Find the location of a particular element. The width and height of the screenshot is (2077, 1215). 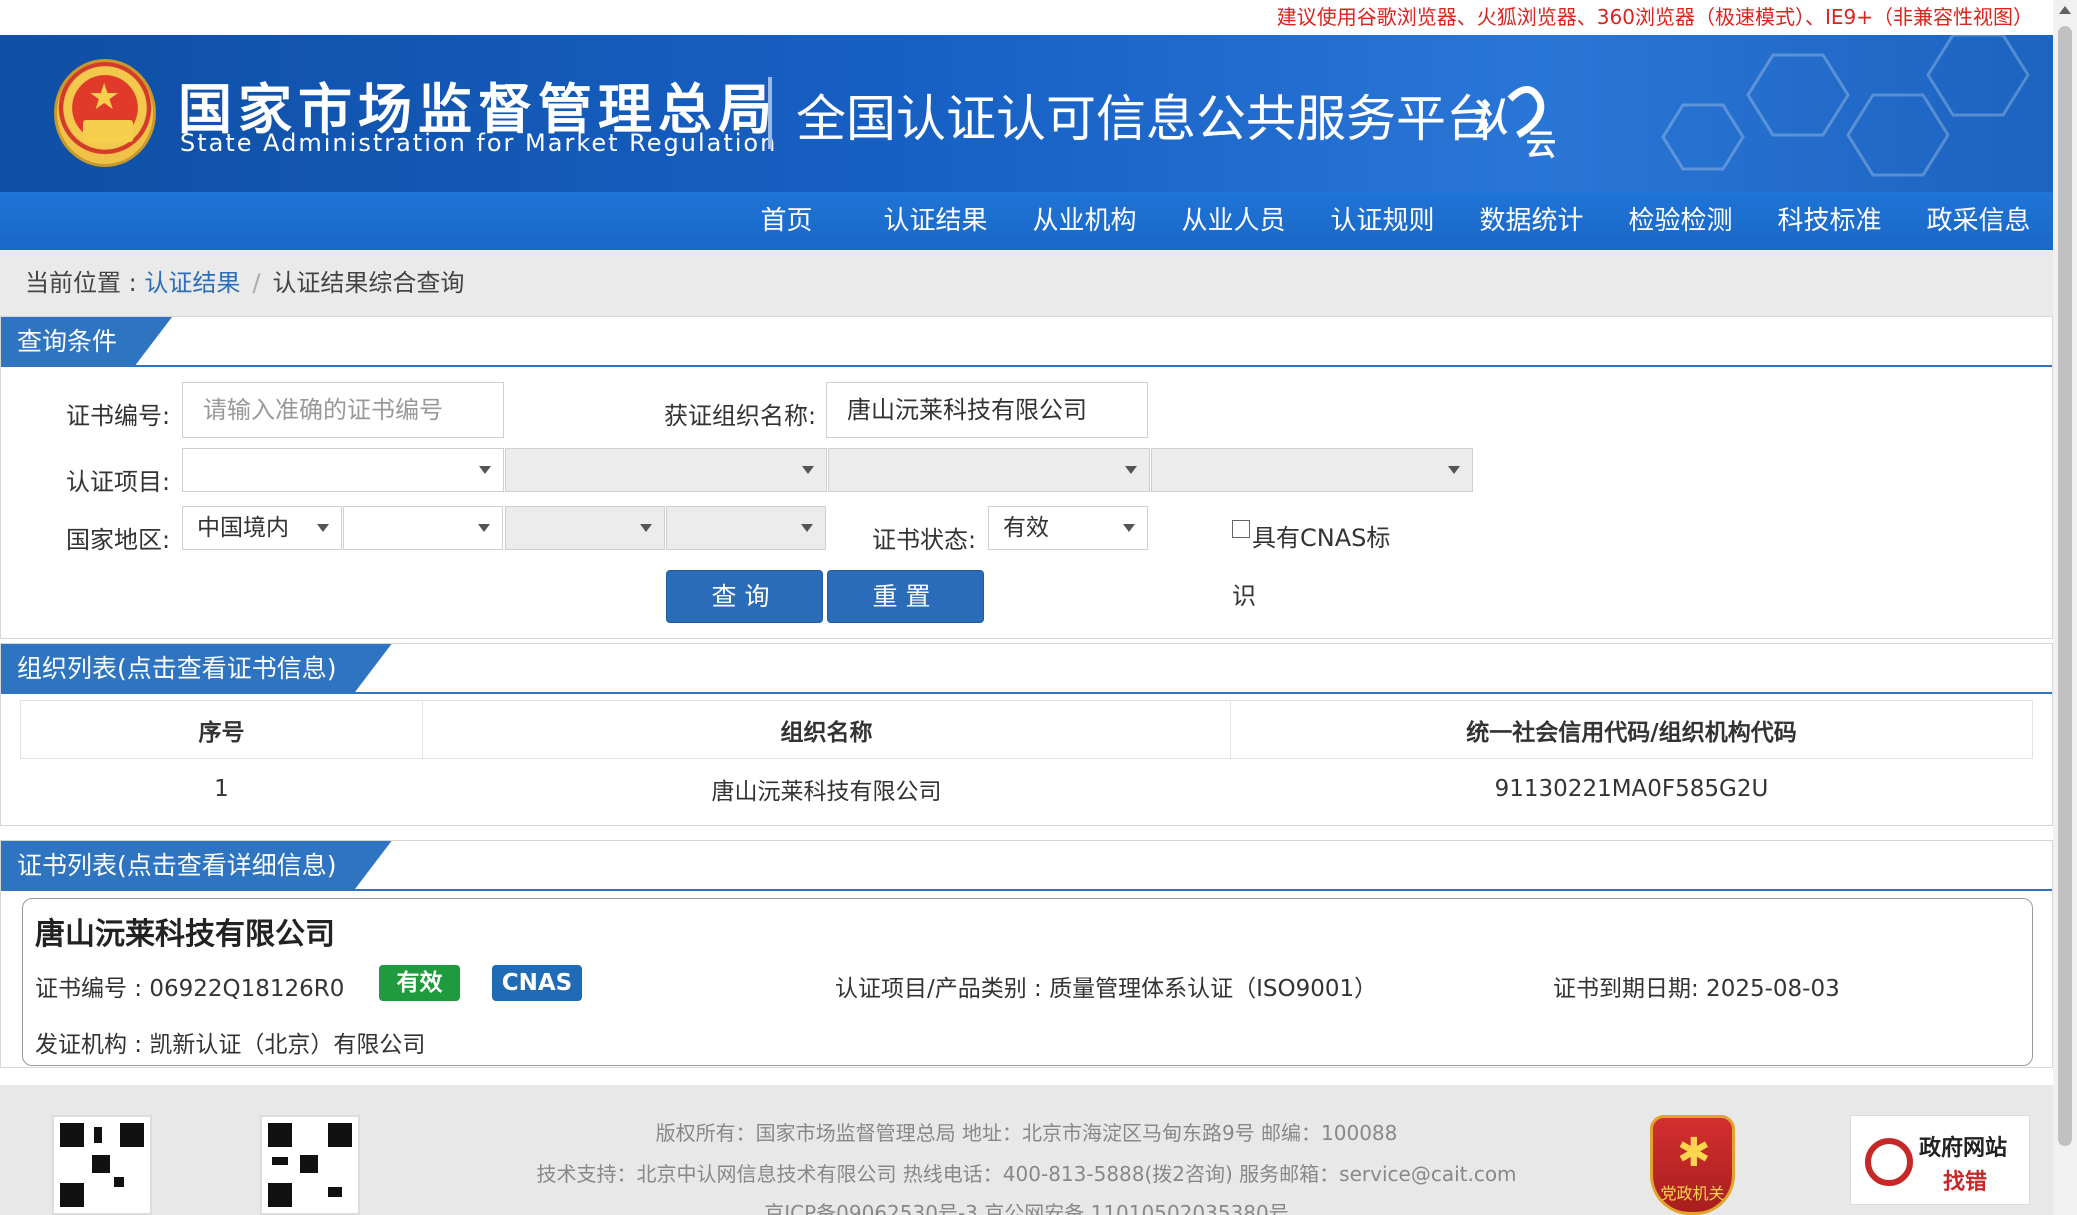

footer-icp: 京ICP备09062530号-3 京公网安备 11010502035380号 is located at coordinates (1026, 1208).